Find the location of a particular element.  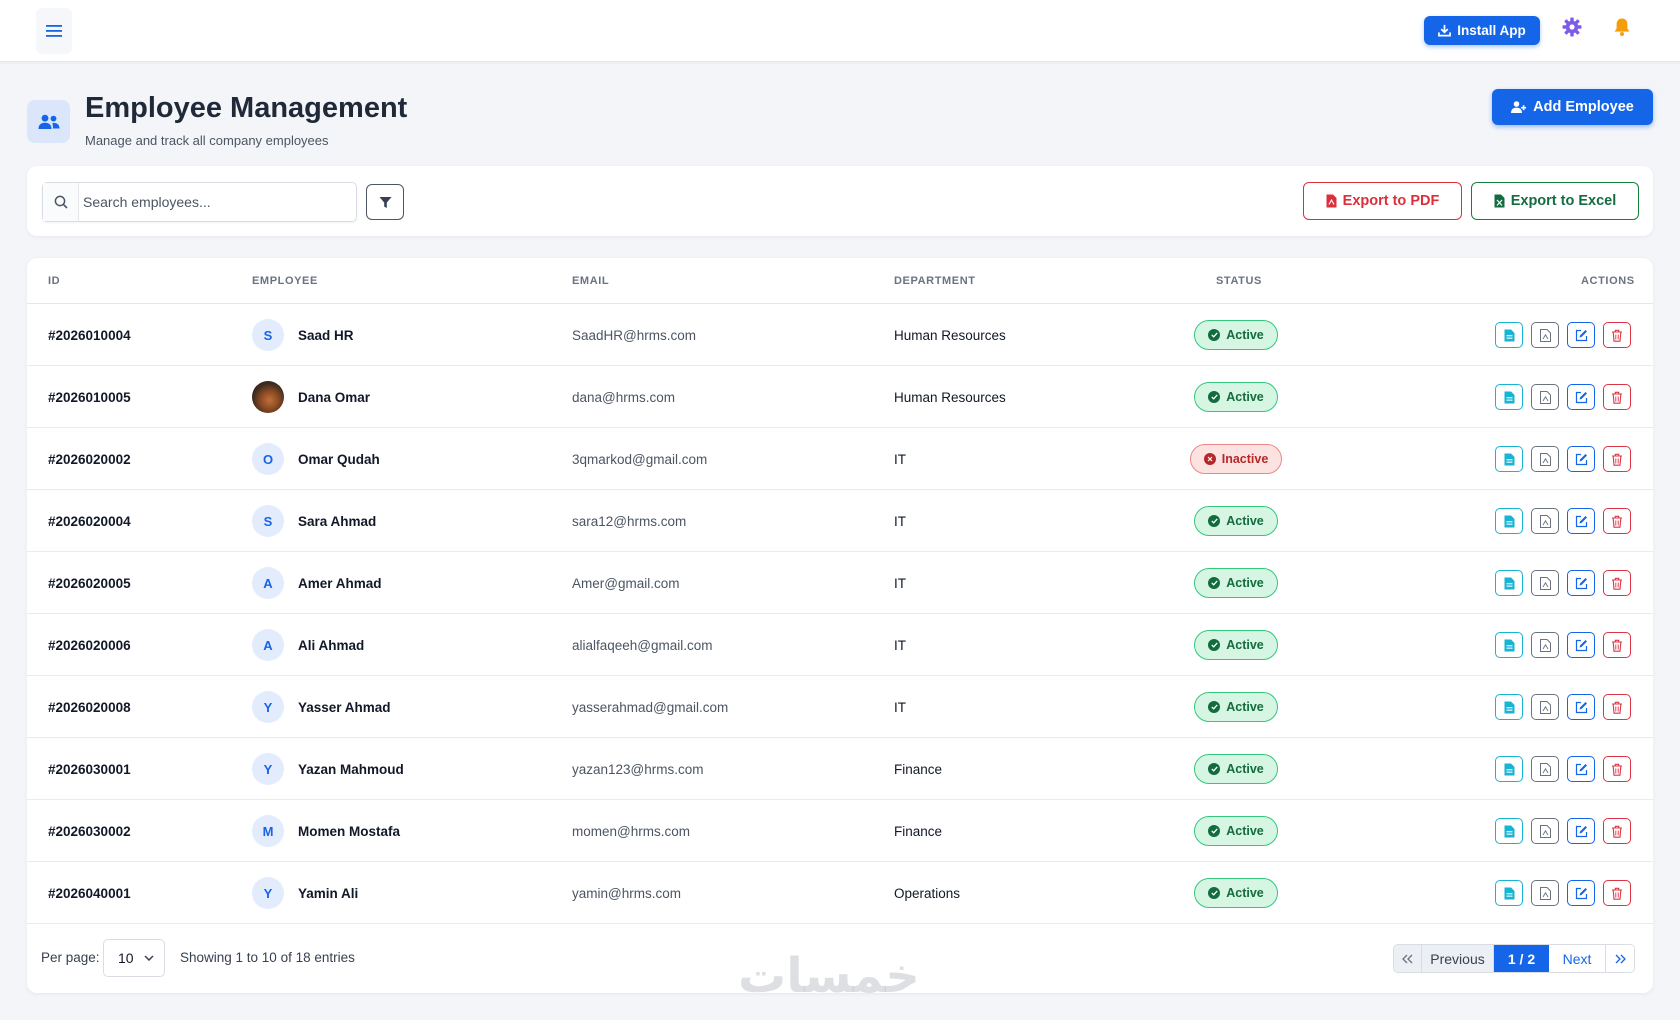

export-pdf-button: Export to PDF is located at coordinates (1382, 201).